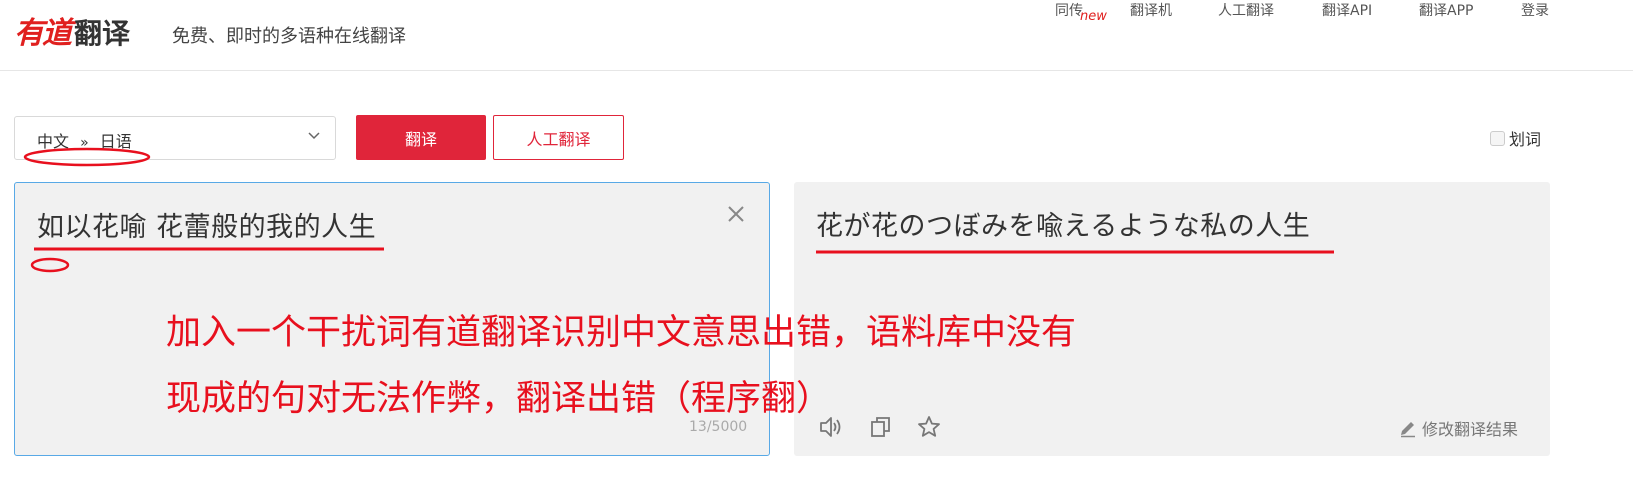 The image size is (1633, 498). I want to click on word-select-label: 划词, so click(1525, 139).